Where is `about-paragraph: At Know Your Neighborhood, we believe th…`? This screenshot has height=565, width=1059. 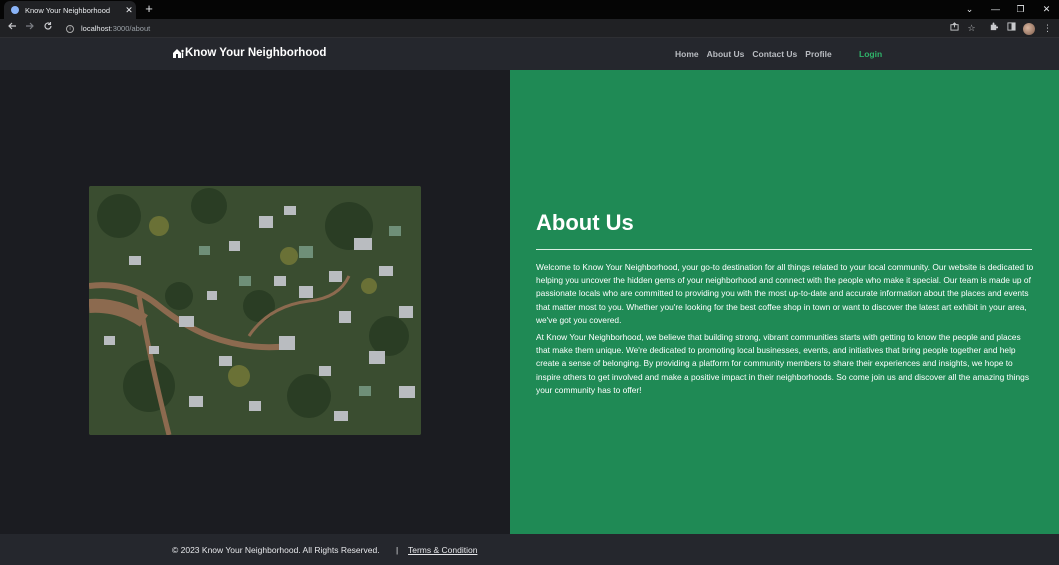
about-paragraph: At Know Your Neighborhood, we believe th… is located at coordinates (783, 363).